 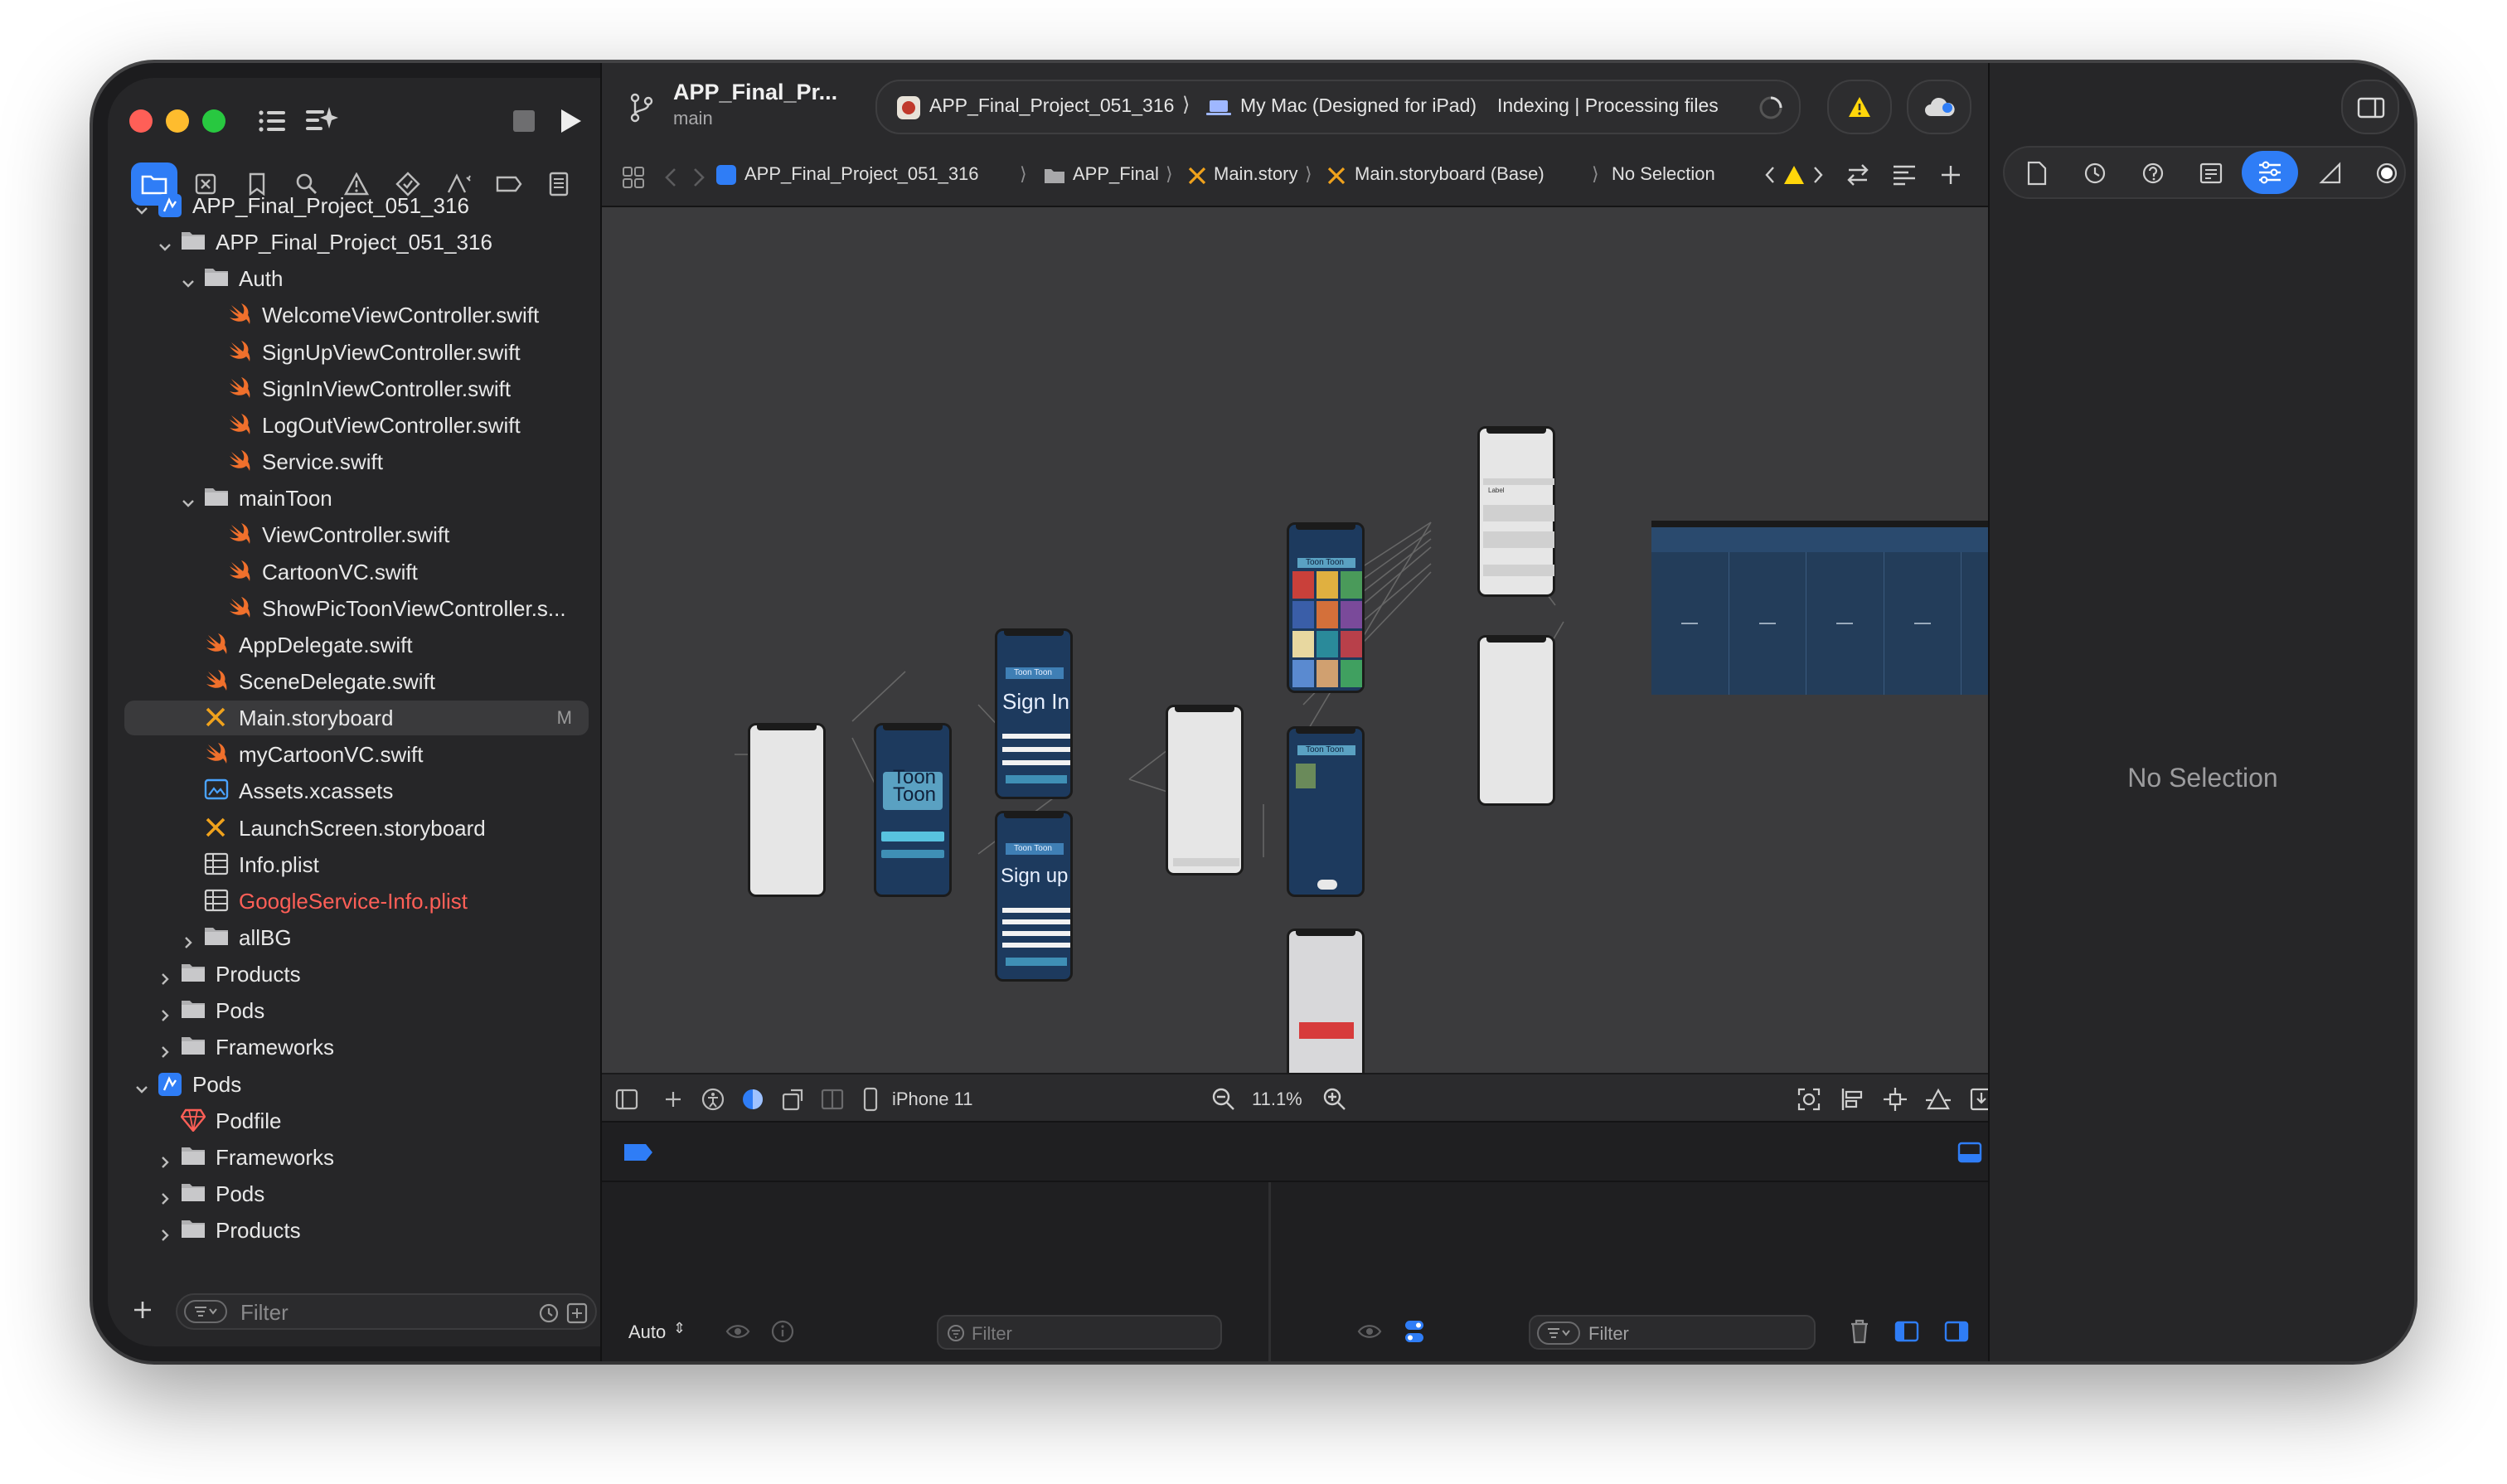 I want to click on add-file-icon, so click(x=143, y=1310).